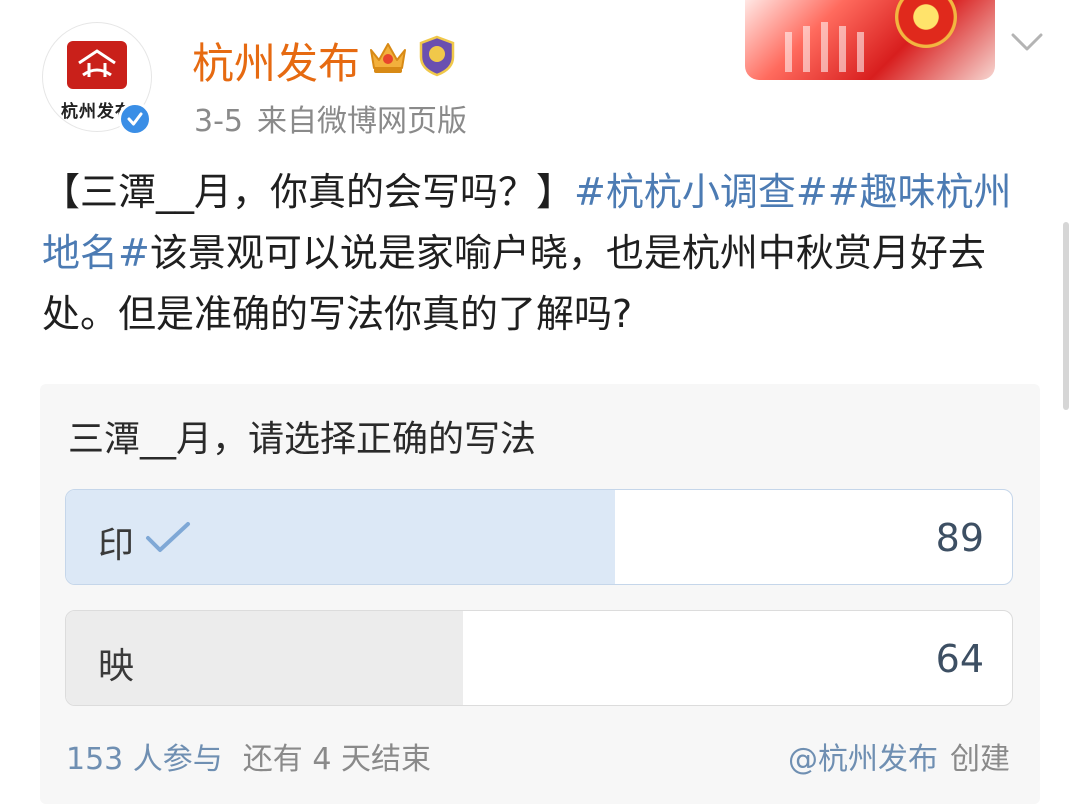 The height and width of the screenshot is (804, 1080). Describe the element at coordinates (539, 658) in the screenshot. I see `poll-option: 映 64` at that location.